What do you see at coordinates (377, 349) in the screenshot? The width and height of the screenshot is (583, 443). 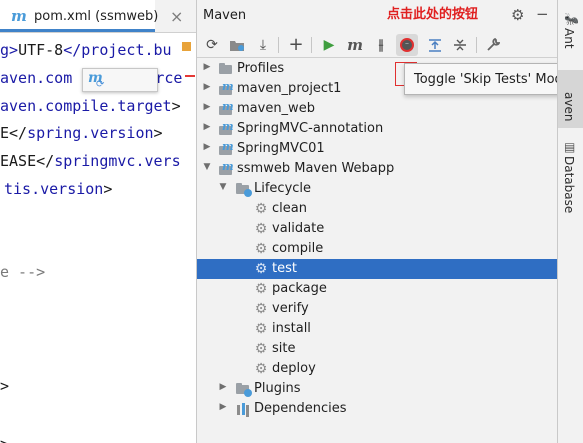 I see `lifecycle-phase-site: ⚙ site` at bounding box center [377, 349].